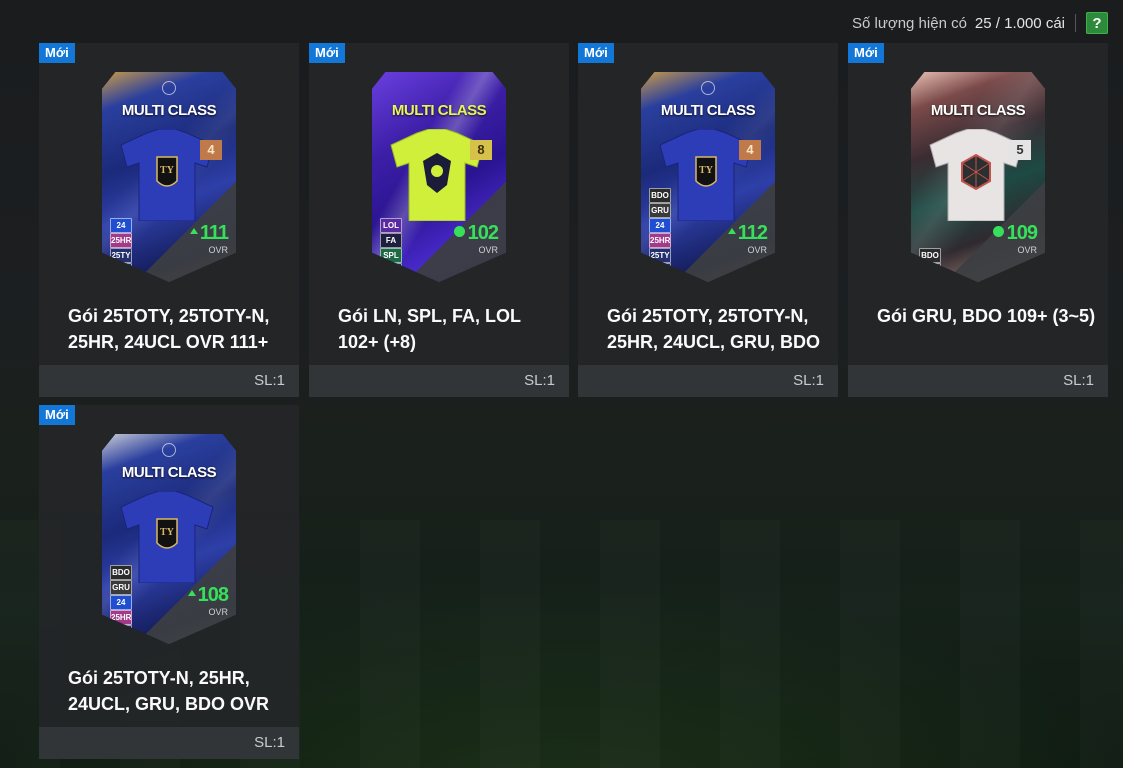 This screenshot has height=768, width=1123. Describe the element at coordinates (978, 177) in the screenshot. I see `pack-card-image: MULTI CLASS 5 BDO GRU 109 OVR` at that location.